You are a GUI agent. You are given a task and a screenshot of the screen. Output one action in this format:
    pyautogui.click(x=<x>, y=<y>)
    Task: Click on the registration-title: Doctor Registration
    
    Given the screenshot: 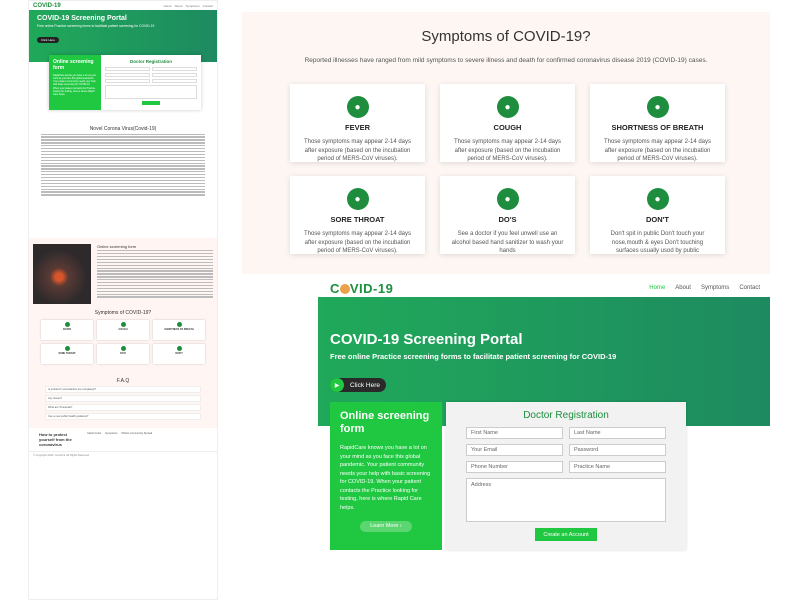 What is the action you would take?
    pyautogui.click(x=566, y=415)
    